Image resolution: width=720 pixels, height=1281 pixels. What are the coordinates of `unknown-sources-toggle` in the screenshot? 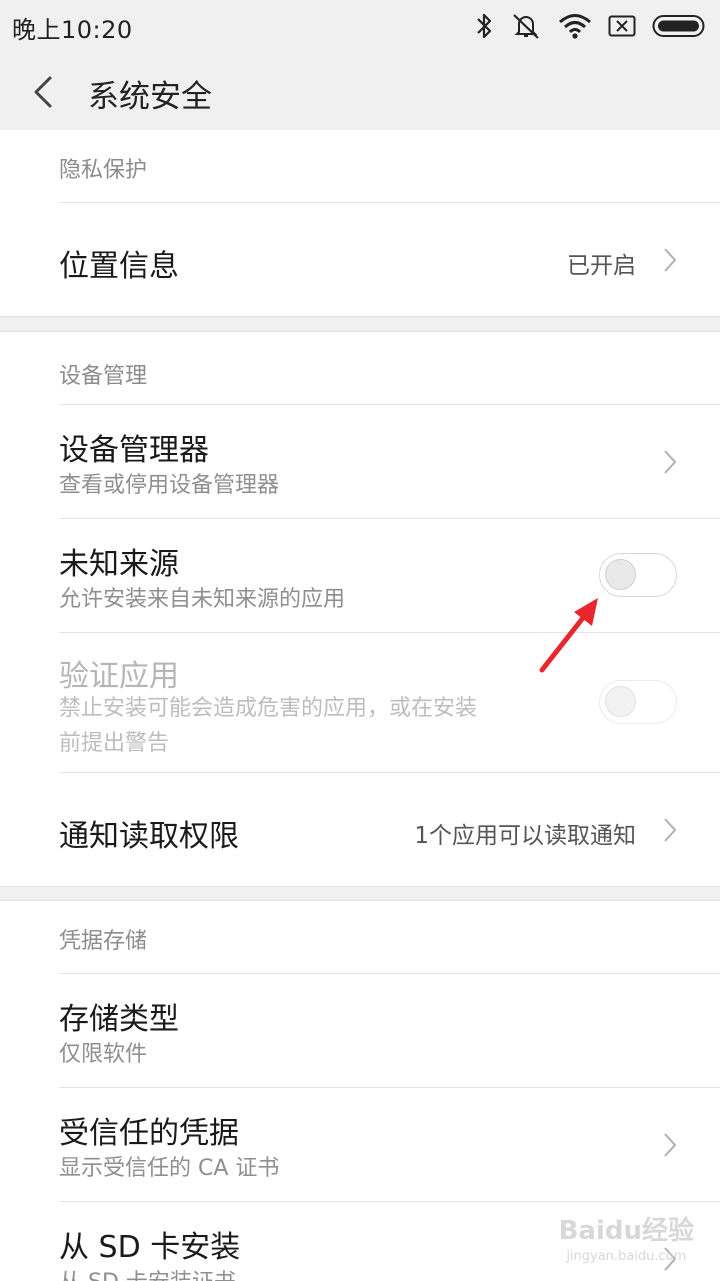 It's located at (638, 575).